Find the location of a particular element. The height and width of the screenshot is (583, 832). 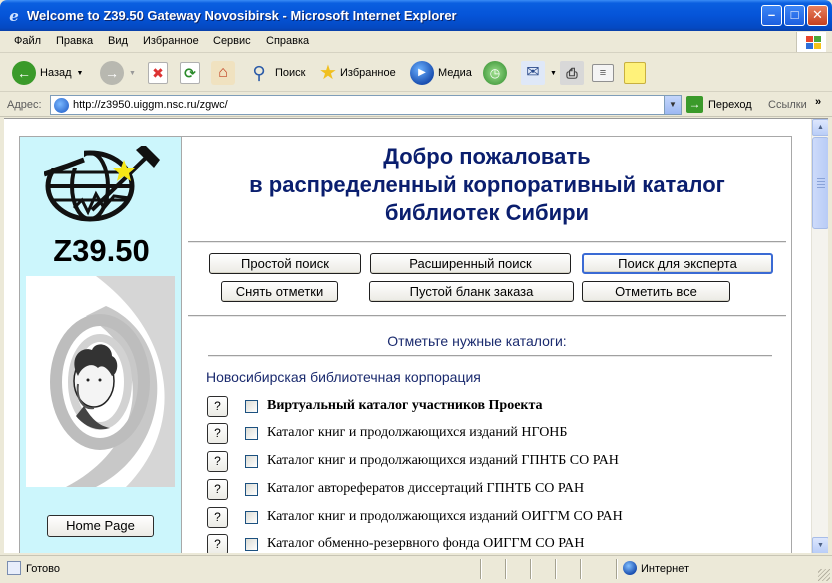

printer-icon: ⎙ is located at coordinates (572, 73).